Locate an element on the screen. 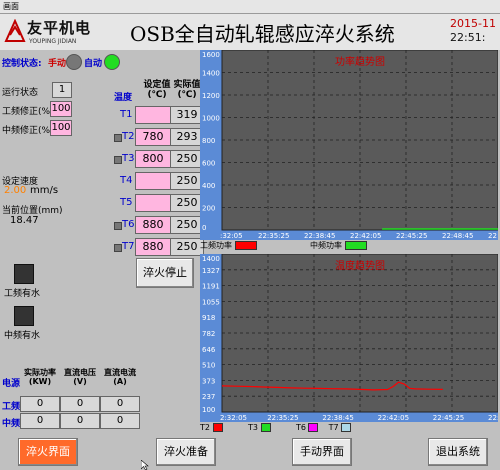  temp-row-t1-set-value is located at coordinates (153, 115).